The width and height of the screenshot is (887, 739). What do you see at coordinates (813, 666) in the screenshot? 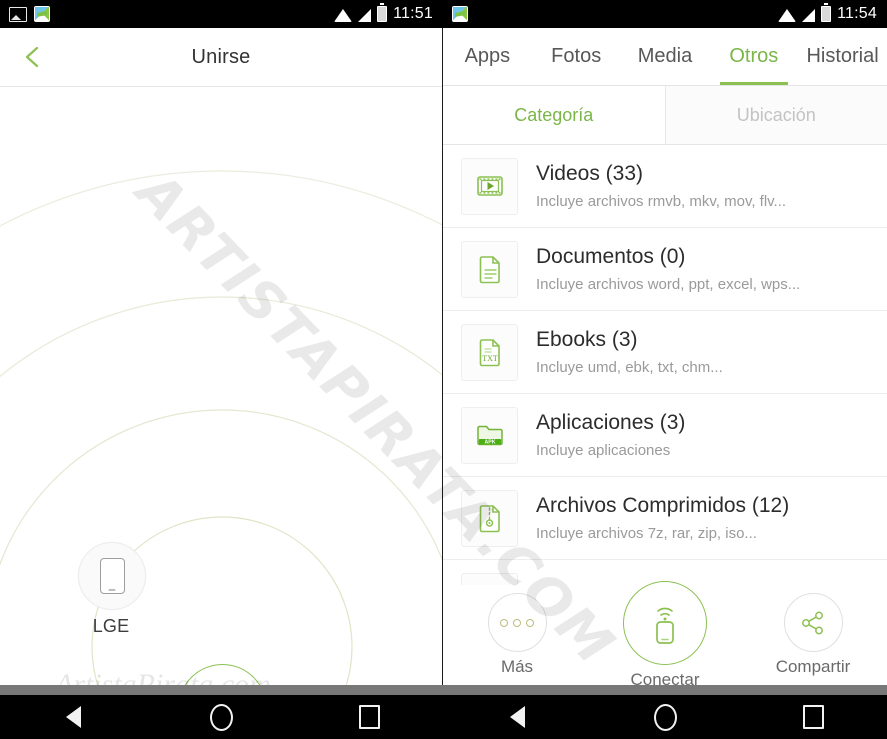
I see `share-button-label: Compartir` at bounding box center [813, 666].